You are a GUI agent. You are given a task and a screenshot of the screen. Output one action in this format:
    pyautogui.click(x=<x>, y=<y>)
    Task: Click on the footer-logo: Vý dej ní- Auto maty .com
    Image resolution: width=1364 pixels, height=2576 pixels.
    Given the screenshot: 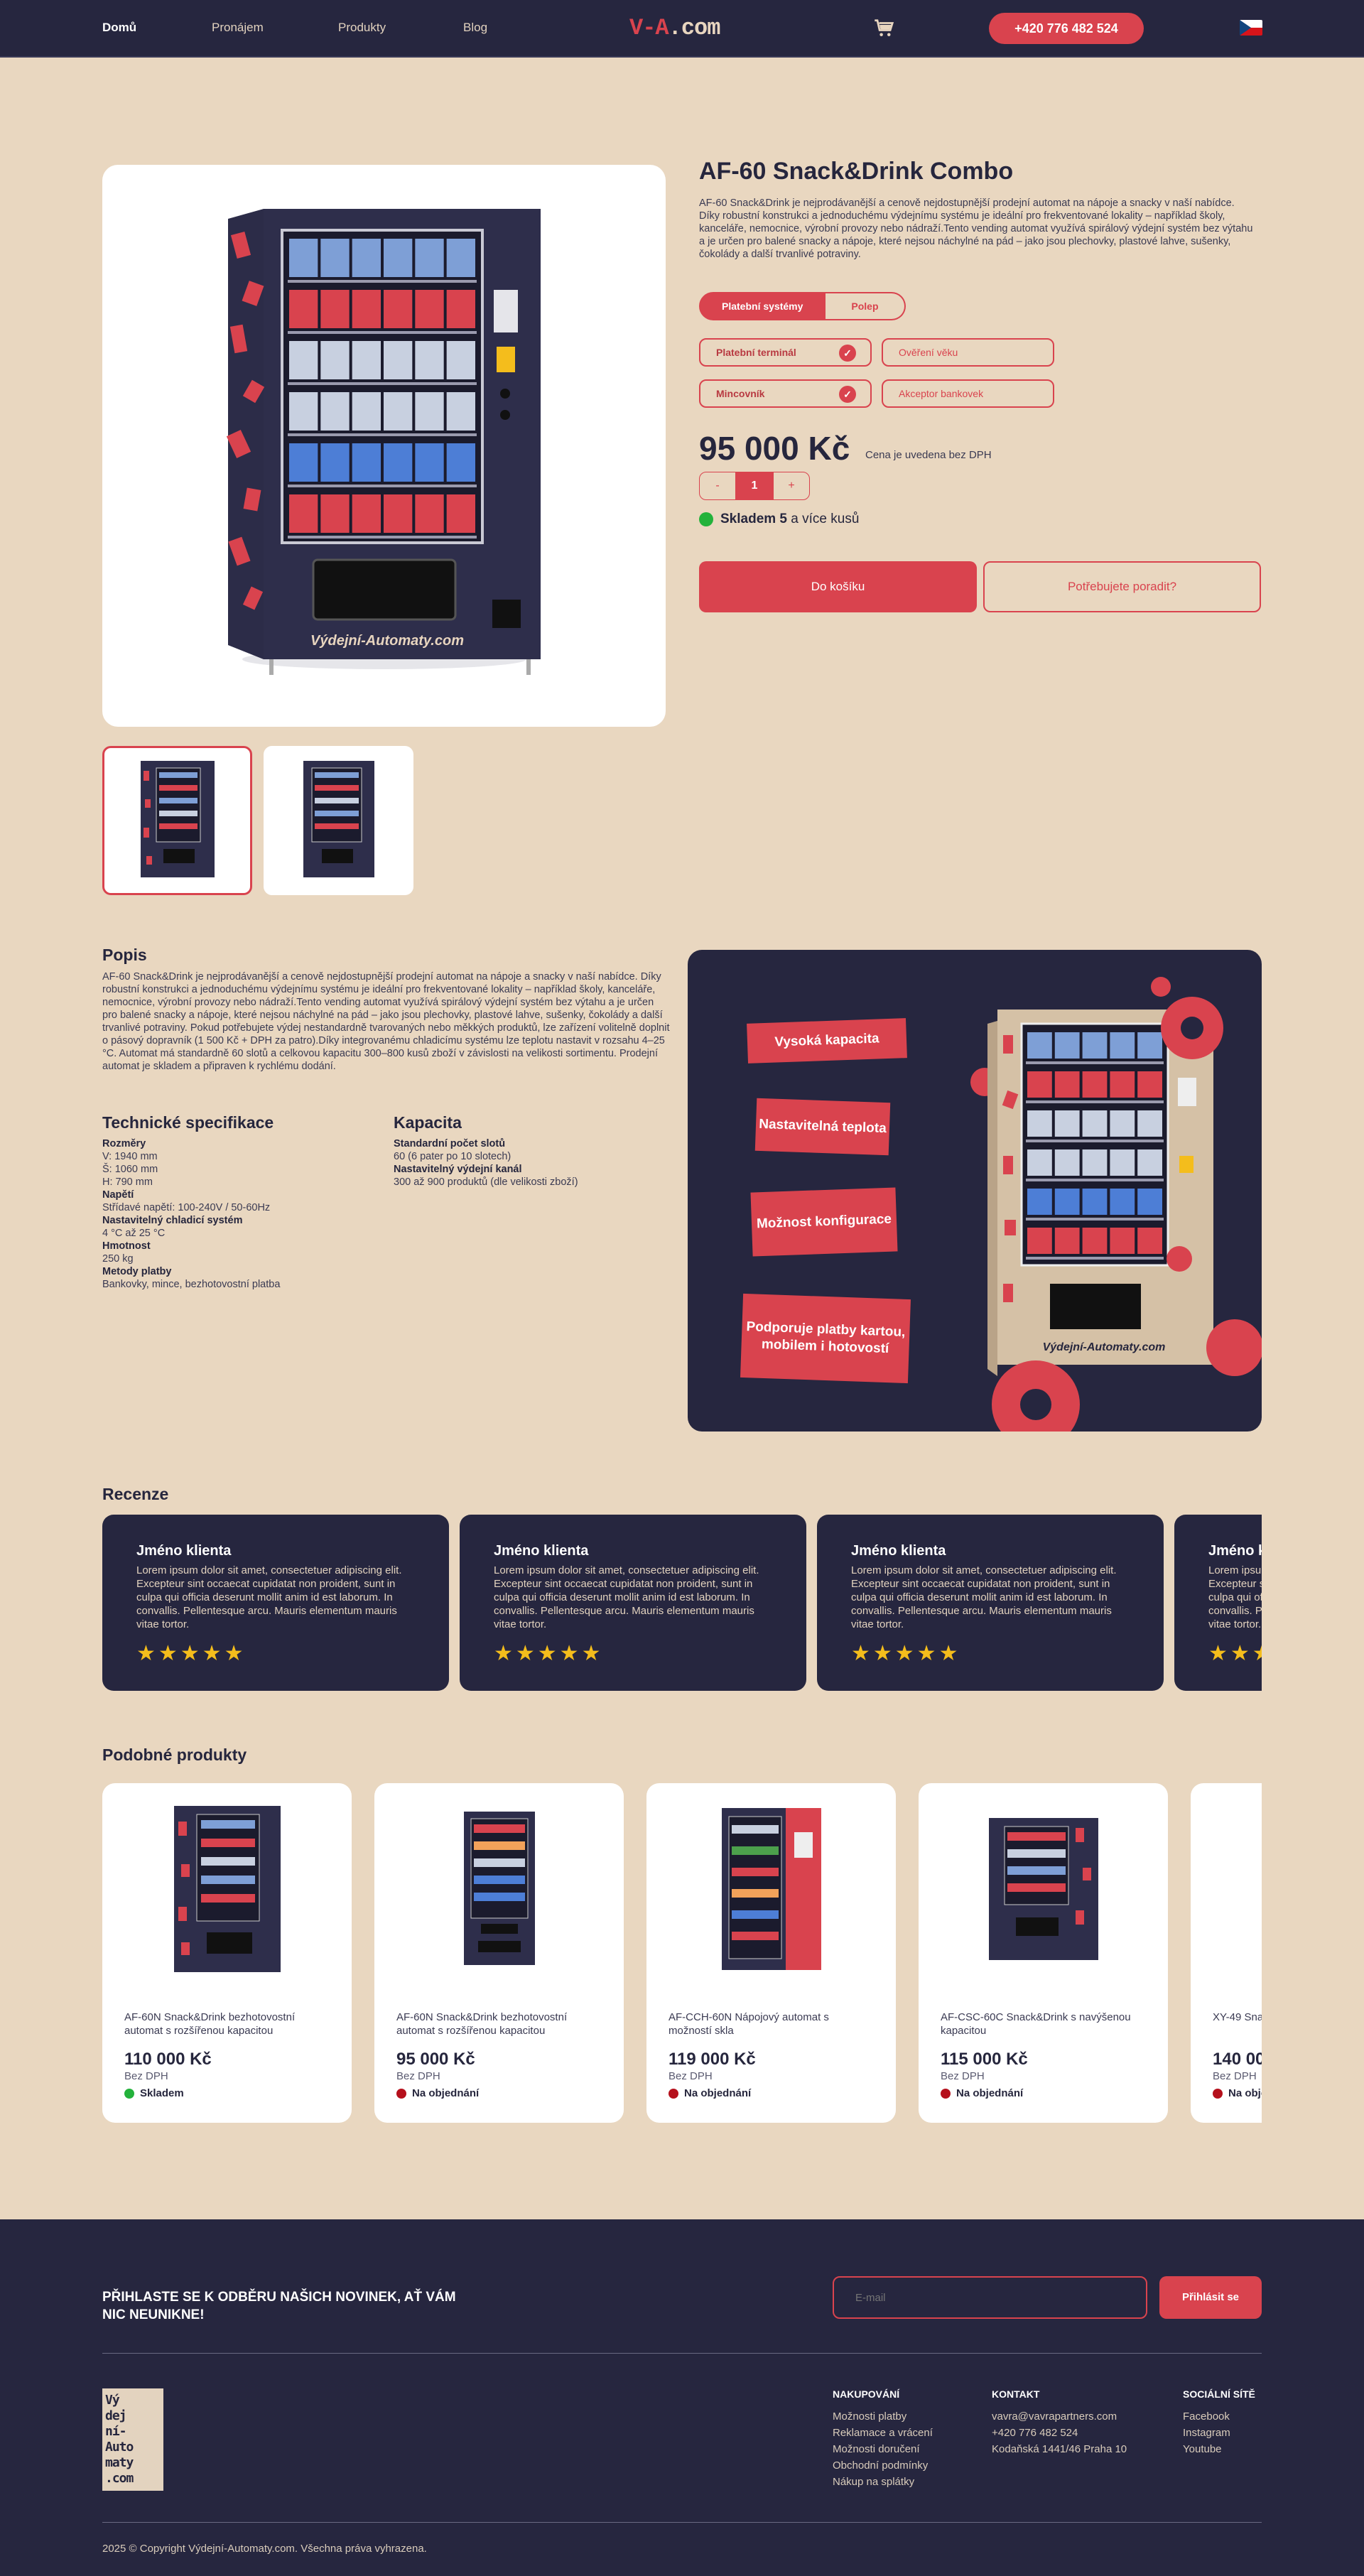 What is the action you would take?
    pyautogui.click(x=133, y=2439)
    